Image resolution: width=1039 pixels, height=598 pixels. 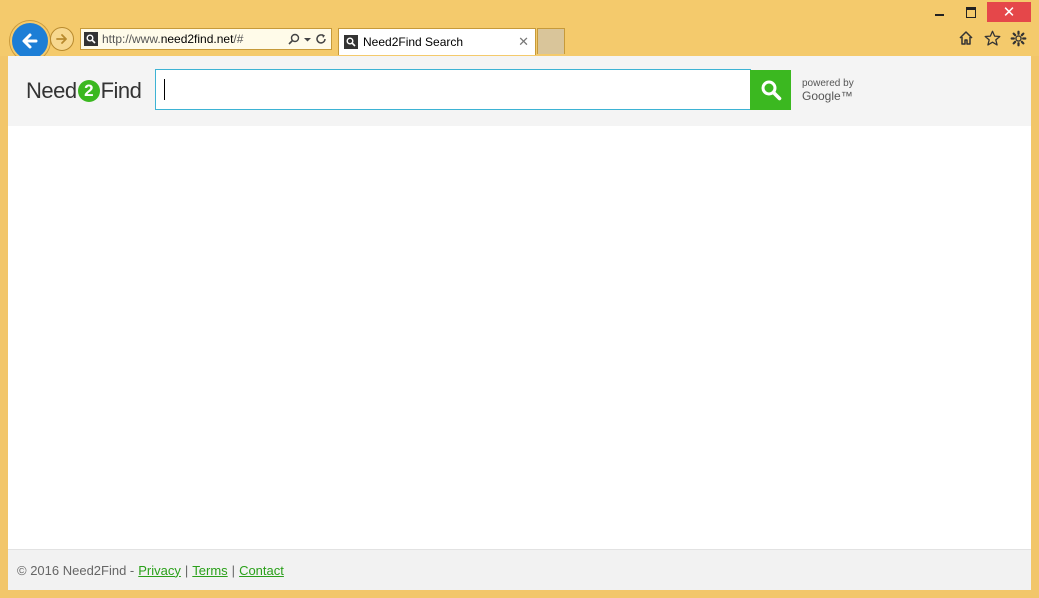 What do you see at coordinates (827, 96) in the screenshot?
I see `google-label: Google™` at bounding box center [827, 96].